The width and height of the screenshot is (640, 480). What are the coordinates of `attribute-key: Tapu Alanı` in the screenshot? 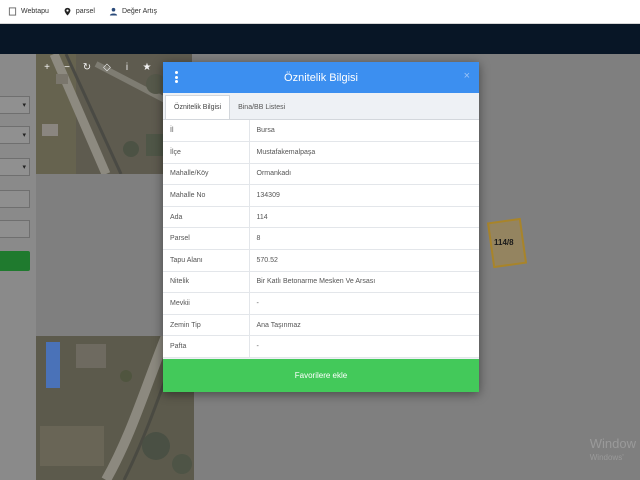 It's located at (206, 260).